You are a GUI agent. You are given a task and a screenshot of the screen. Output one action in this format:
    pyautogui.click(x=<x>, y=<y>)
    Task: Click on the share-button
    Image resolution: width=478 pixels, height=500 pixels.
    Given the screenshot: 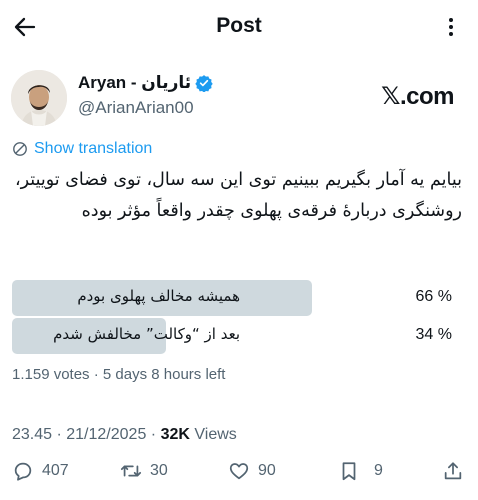 What is the action you would take?
    pyautogui.click(x=453, y=471)
    